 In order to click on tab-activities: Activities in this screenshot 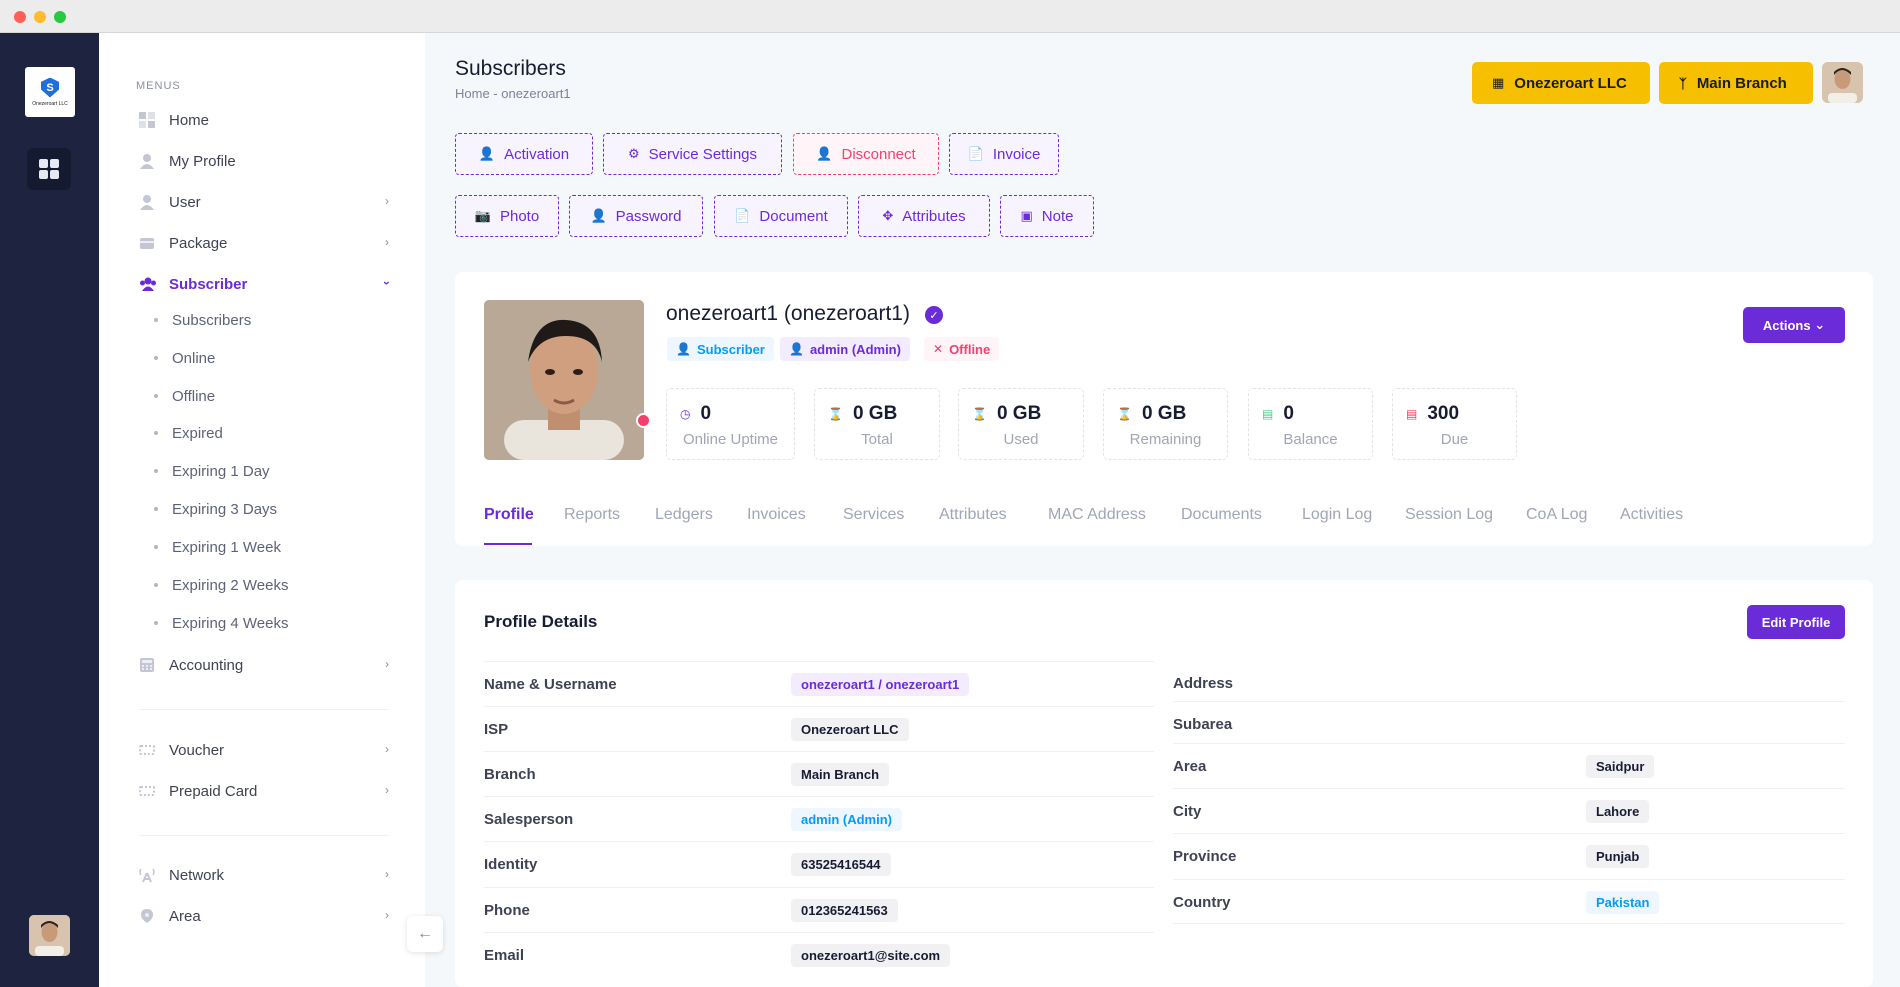, I will do `click(1651, 515)`.